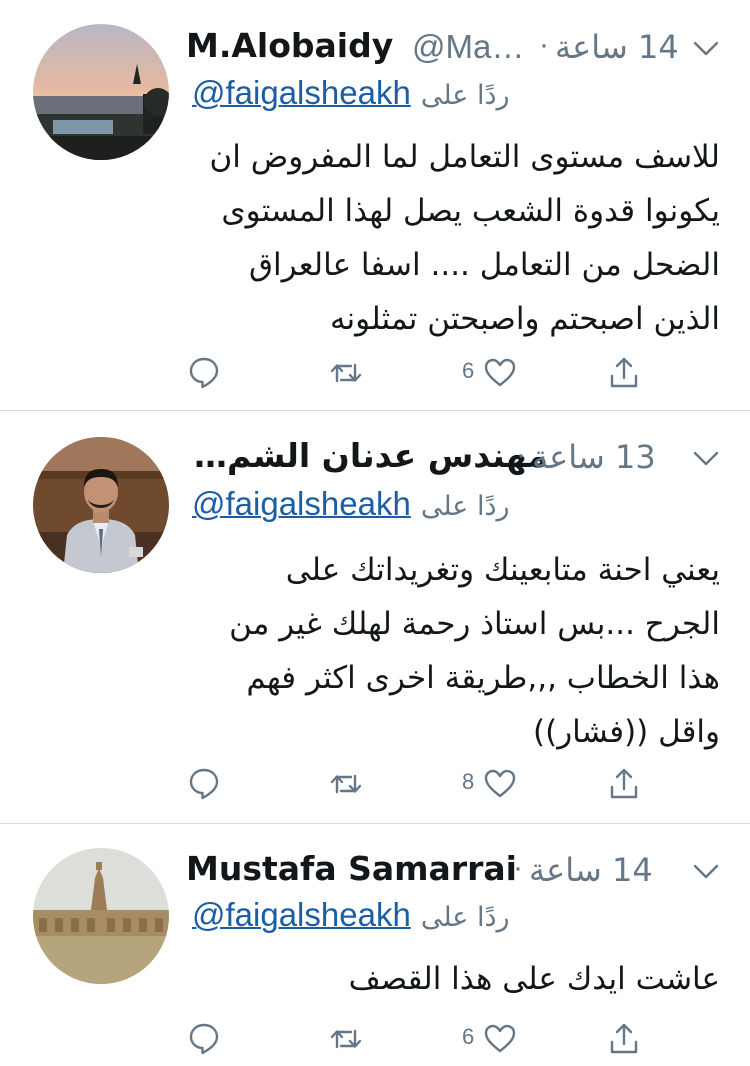 Image resolution: width=750 pixels, height=1066 pixels. I want to click on tweet-text: عاشت ايدك على هذا القصف, so click(460, 979).